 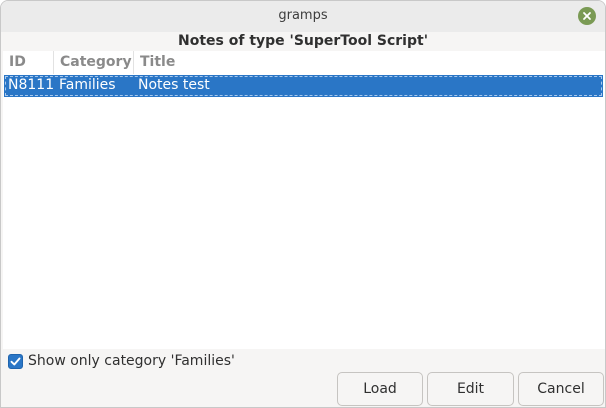 I want to click on window-title: gramps, so click(x=303, y=15).